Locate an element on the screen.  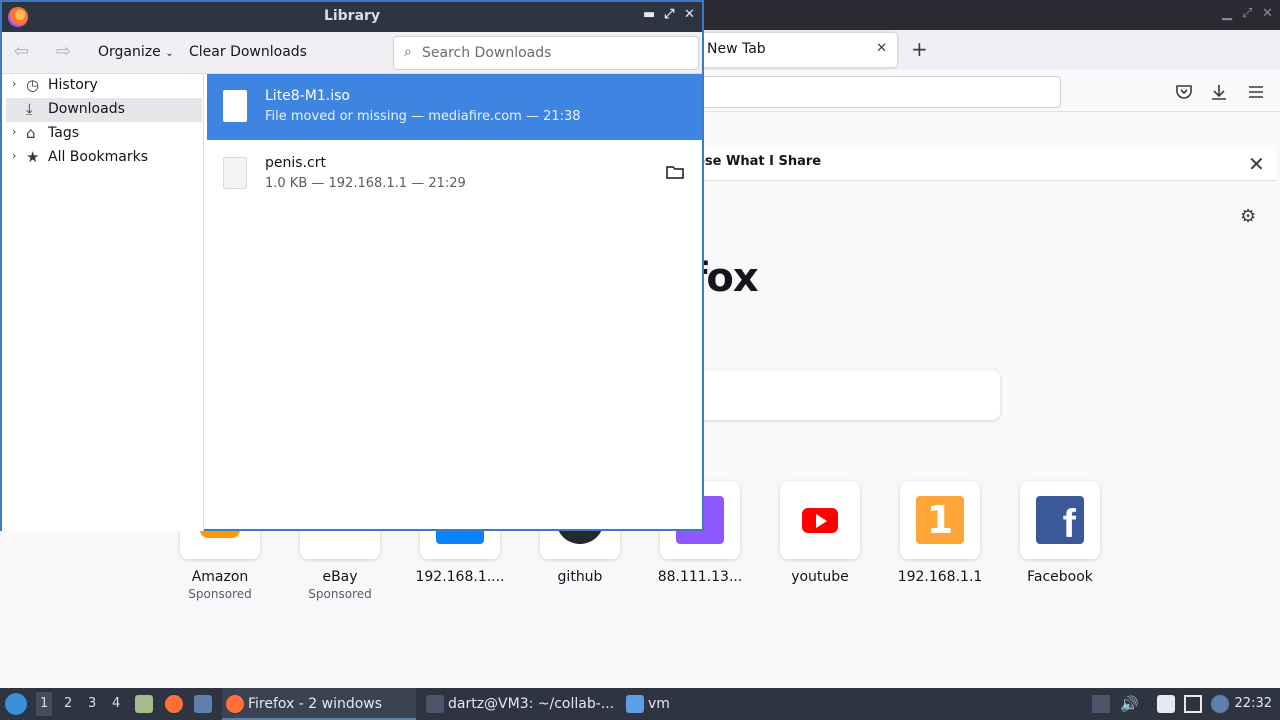
tile-label: youtube is located at coordinates (820, 577).